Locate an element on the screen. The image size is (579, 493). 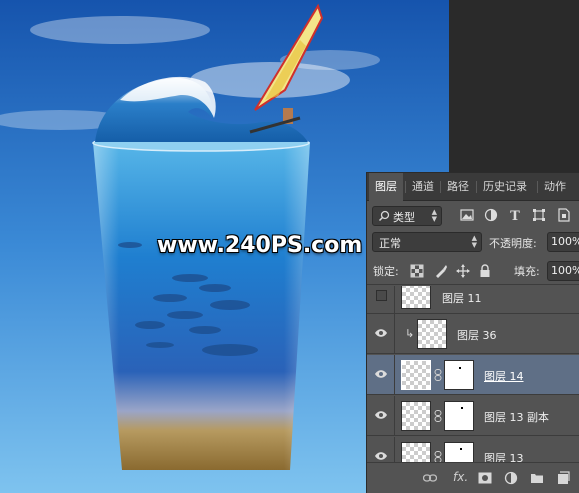
blend-row: 正常 ▲▼ 不透明度: 100% is located at coordinates (473, 243).